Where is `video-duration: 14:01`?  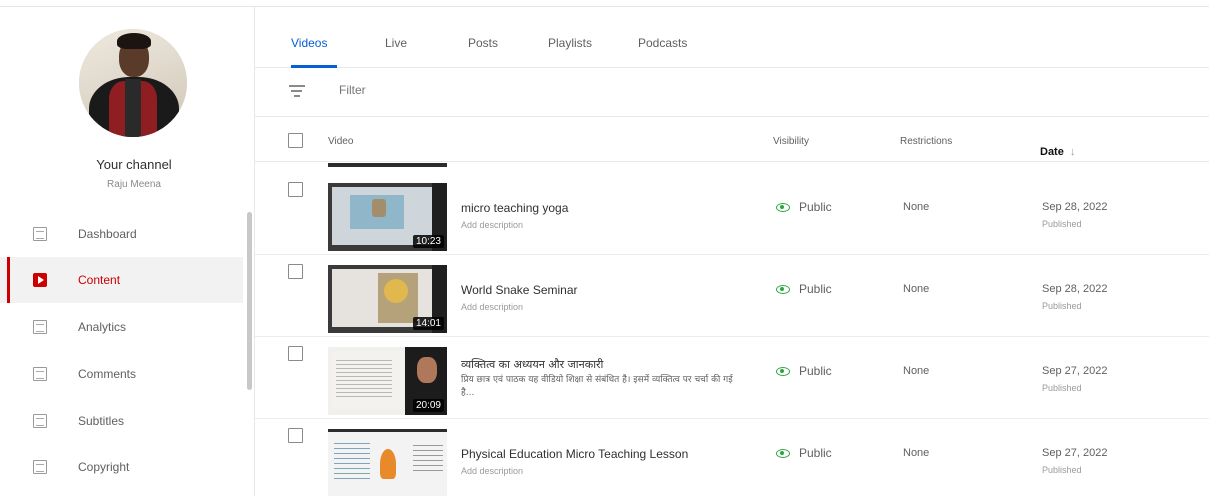
video-duration: 14:01 is located at coordinates (428, 323).